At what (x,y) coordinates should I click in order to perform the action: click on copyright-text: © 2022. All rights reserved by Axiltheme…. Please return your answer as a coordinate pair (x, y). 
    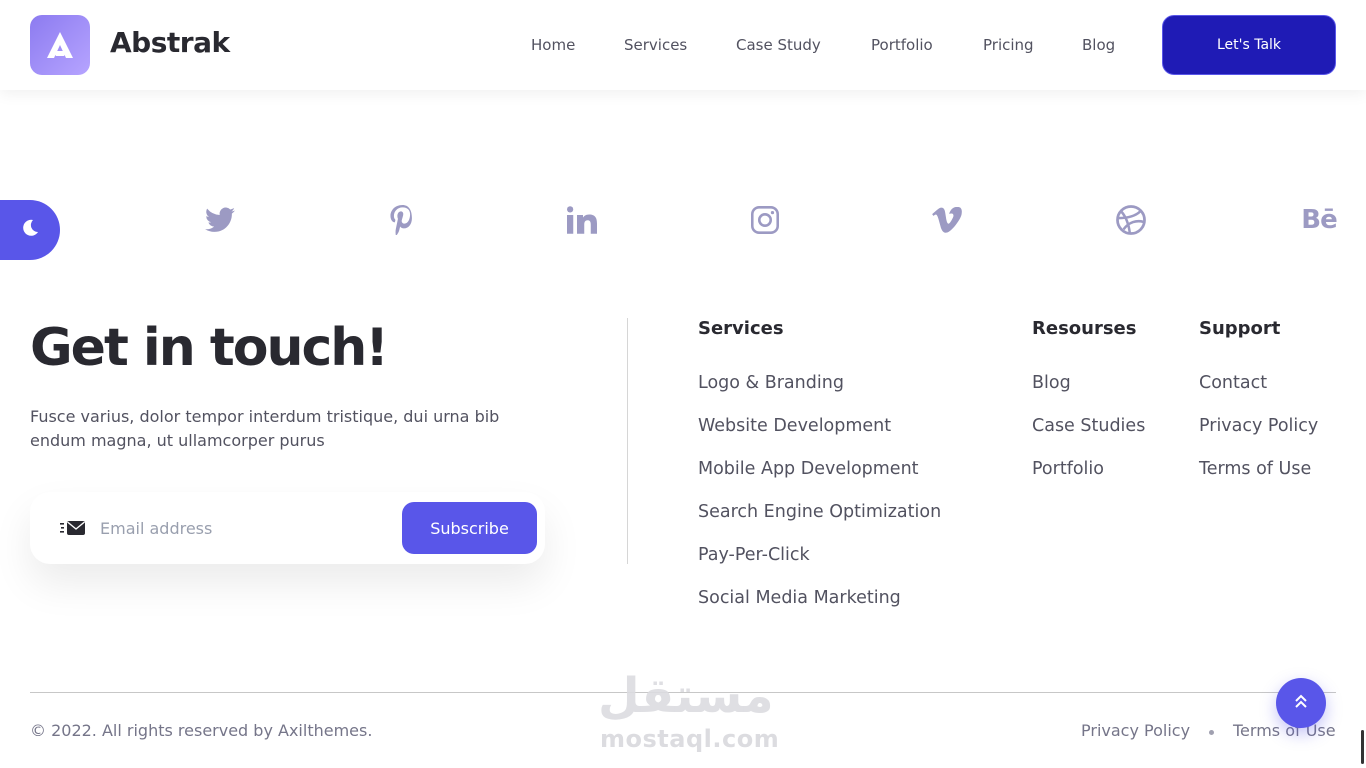
    Looking at the image, I should click on (201, 730).